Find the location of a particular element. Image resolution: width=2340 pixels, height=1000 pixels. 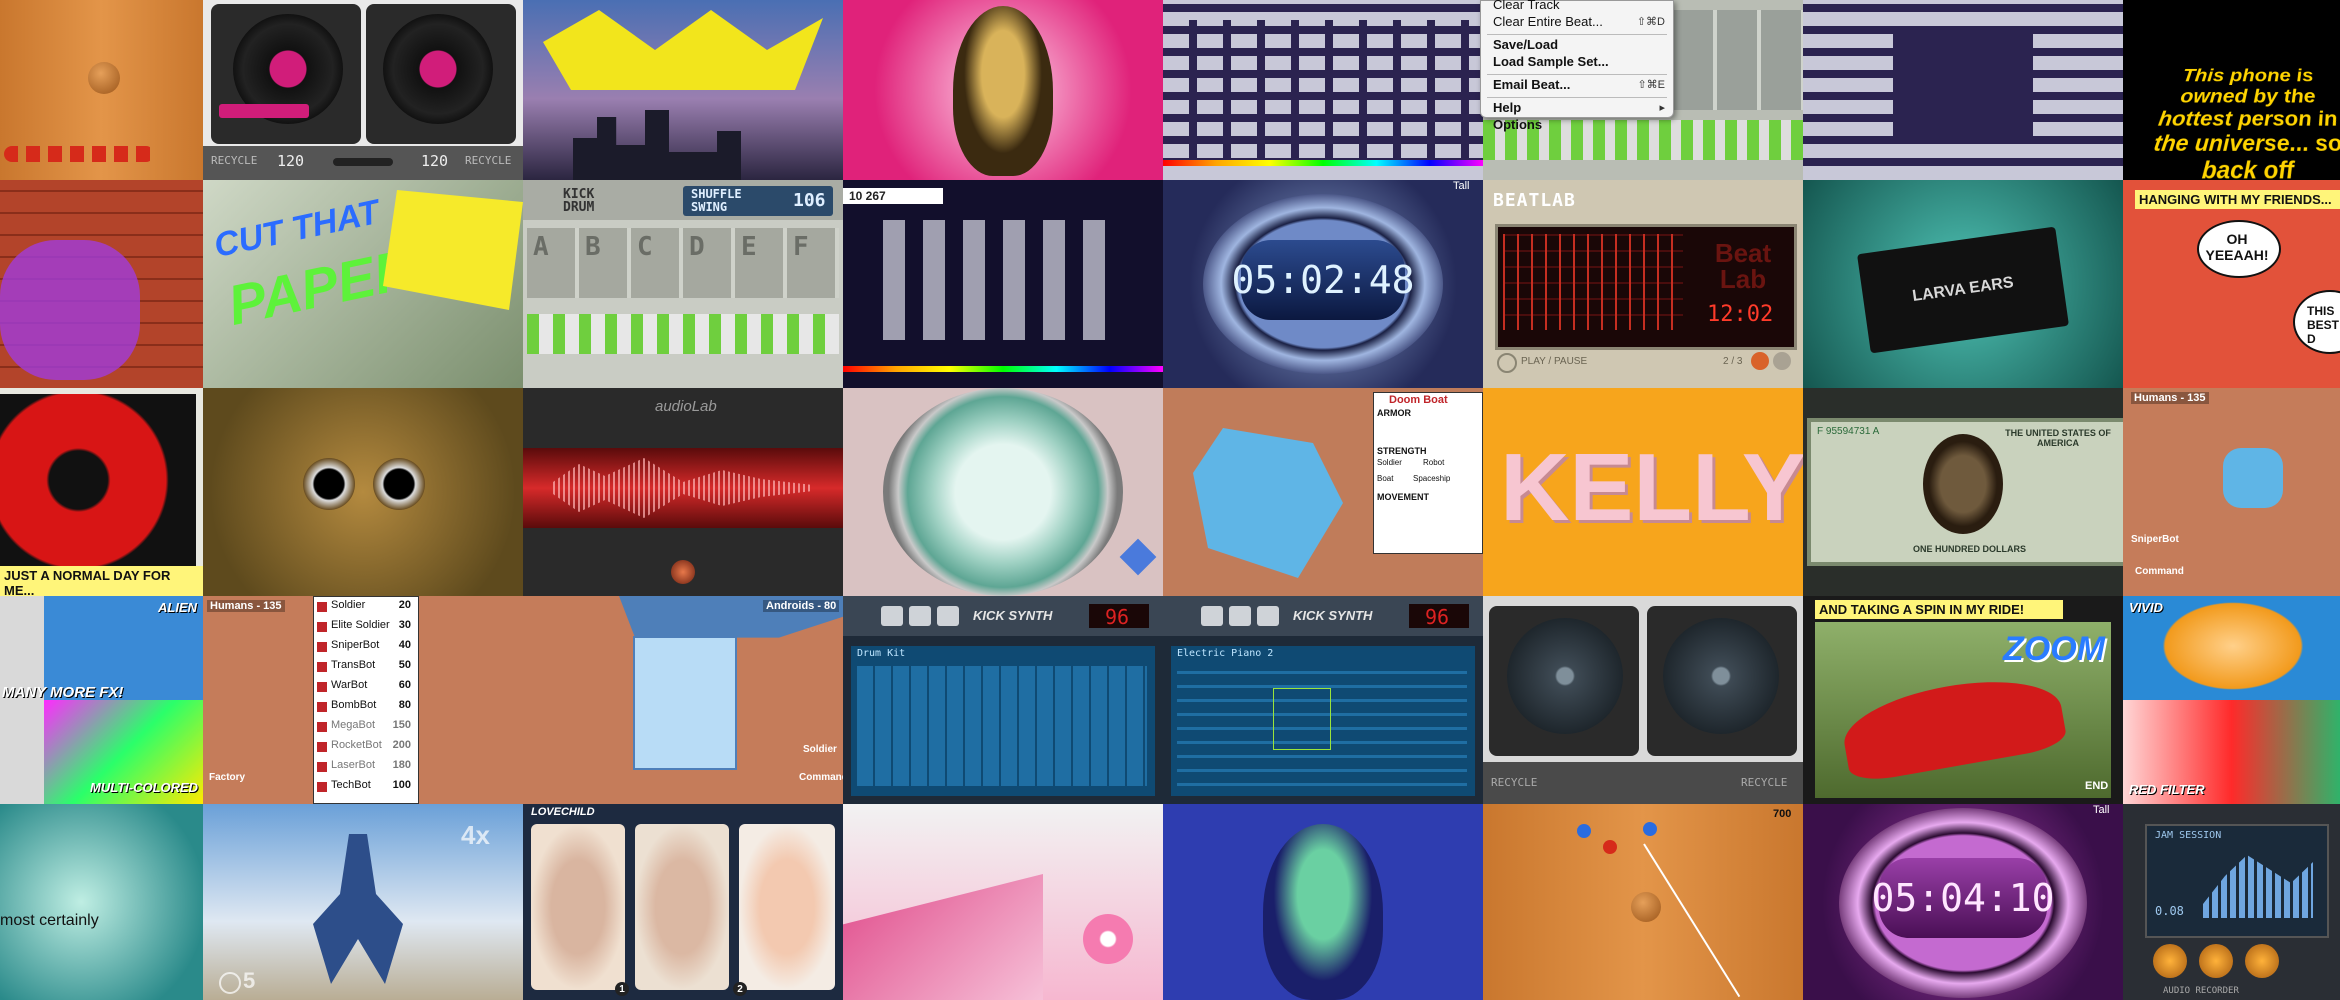

mona-lisa-pink-thumbnail is located at coordinates (1003, 90).